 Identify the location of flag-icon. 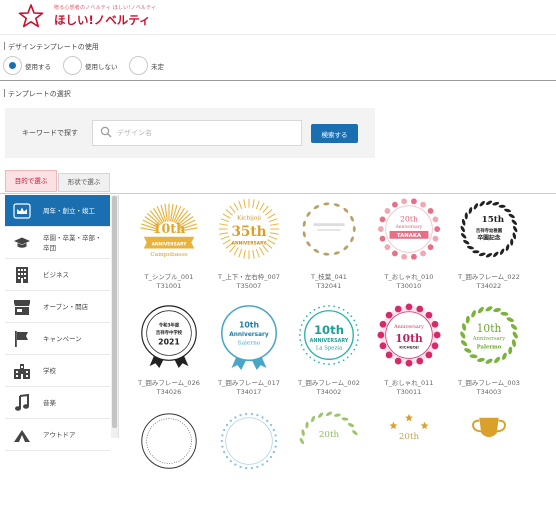
(22, 339).